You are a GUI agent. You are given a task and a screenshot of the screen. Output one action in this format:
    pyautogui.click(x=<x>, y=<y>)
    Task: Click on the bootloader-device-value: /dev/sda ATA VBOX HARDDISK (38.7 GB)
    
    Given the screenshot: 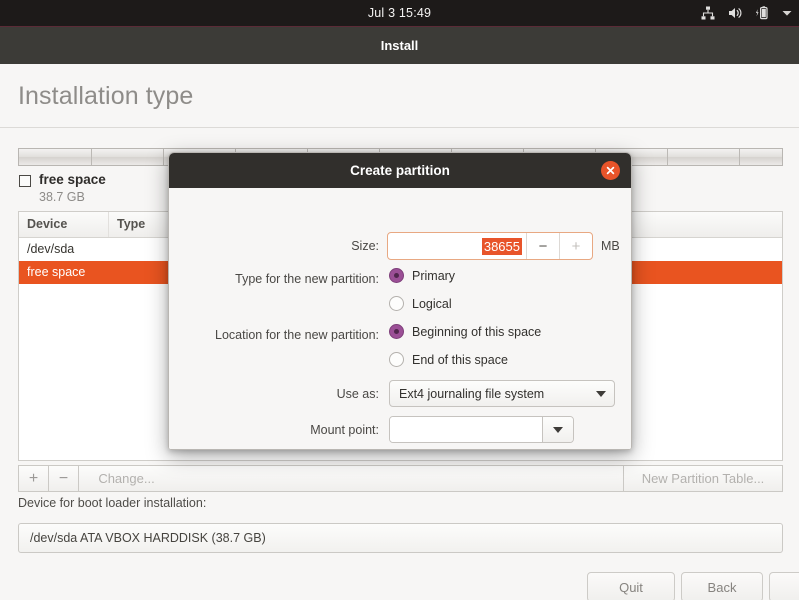 What is the action you would take?
    pyautogui.click(x=148, y=538)
    